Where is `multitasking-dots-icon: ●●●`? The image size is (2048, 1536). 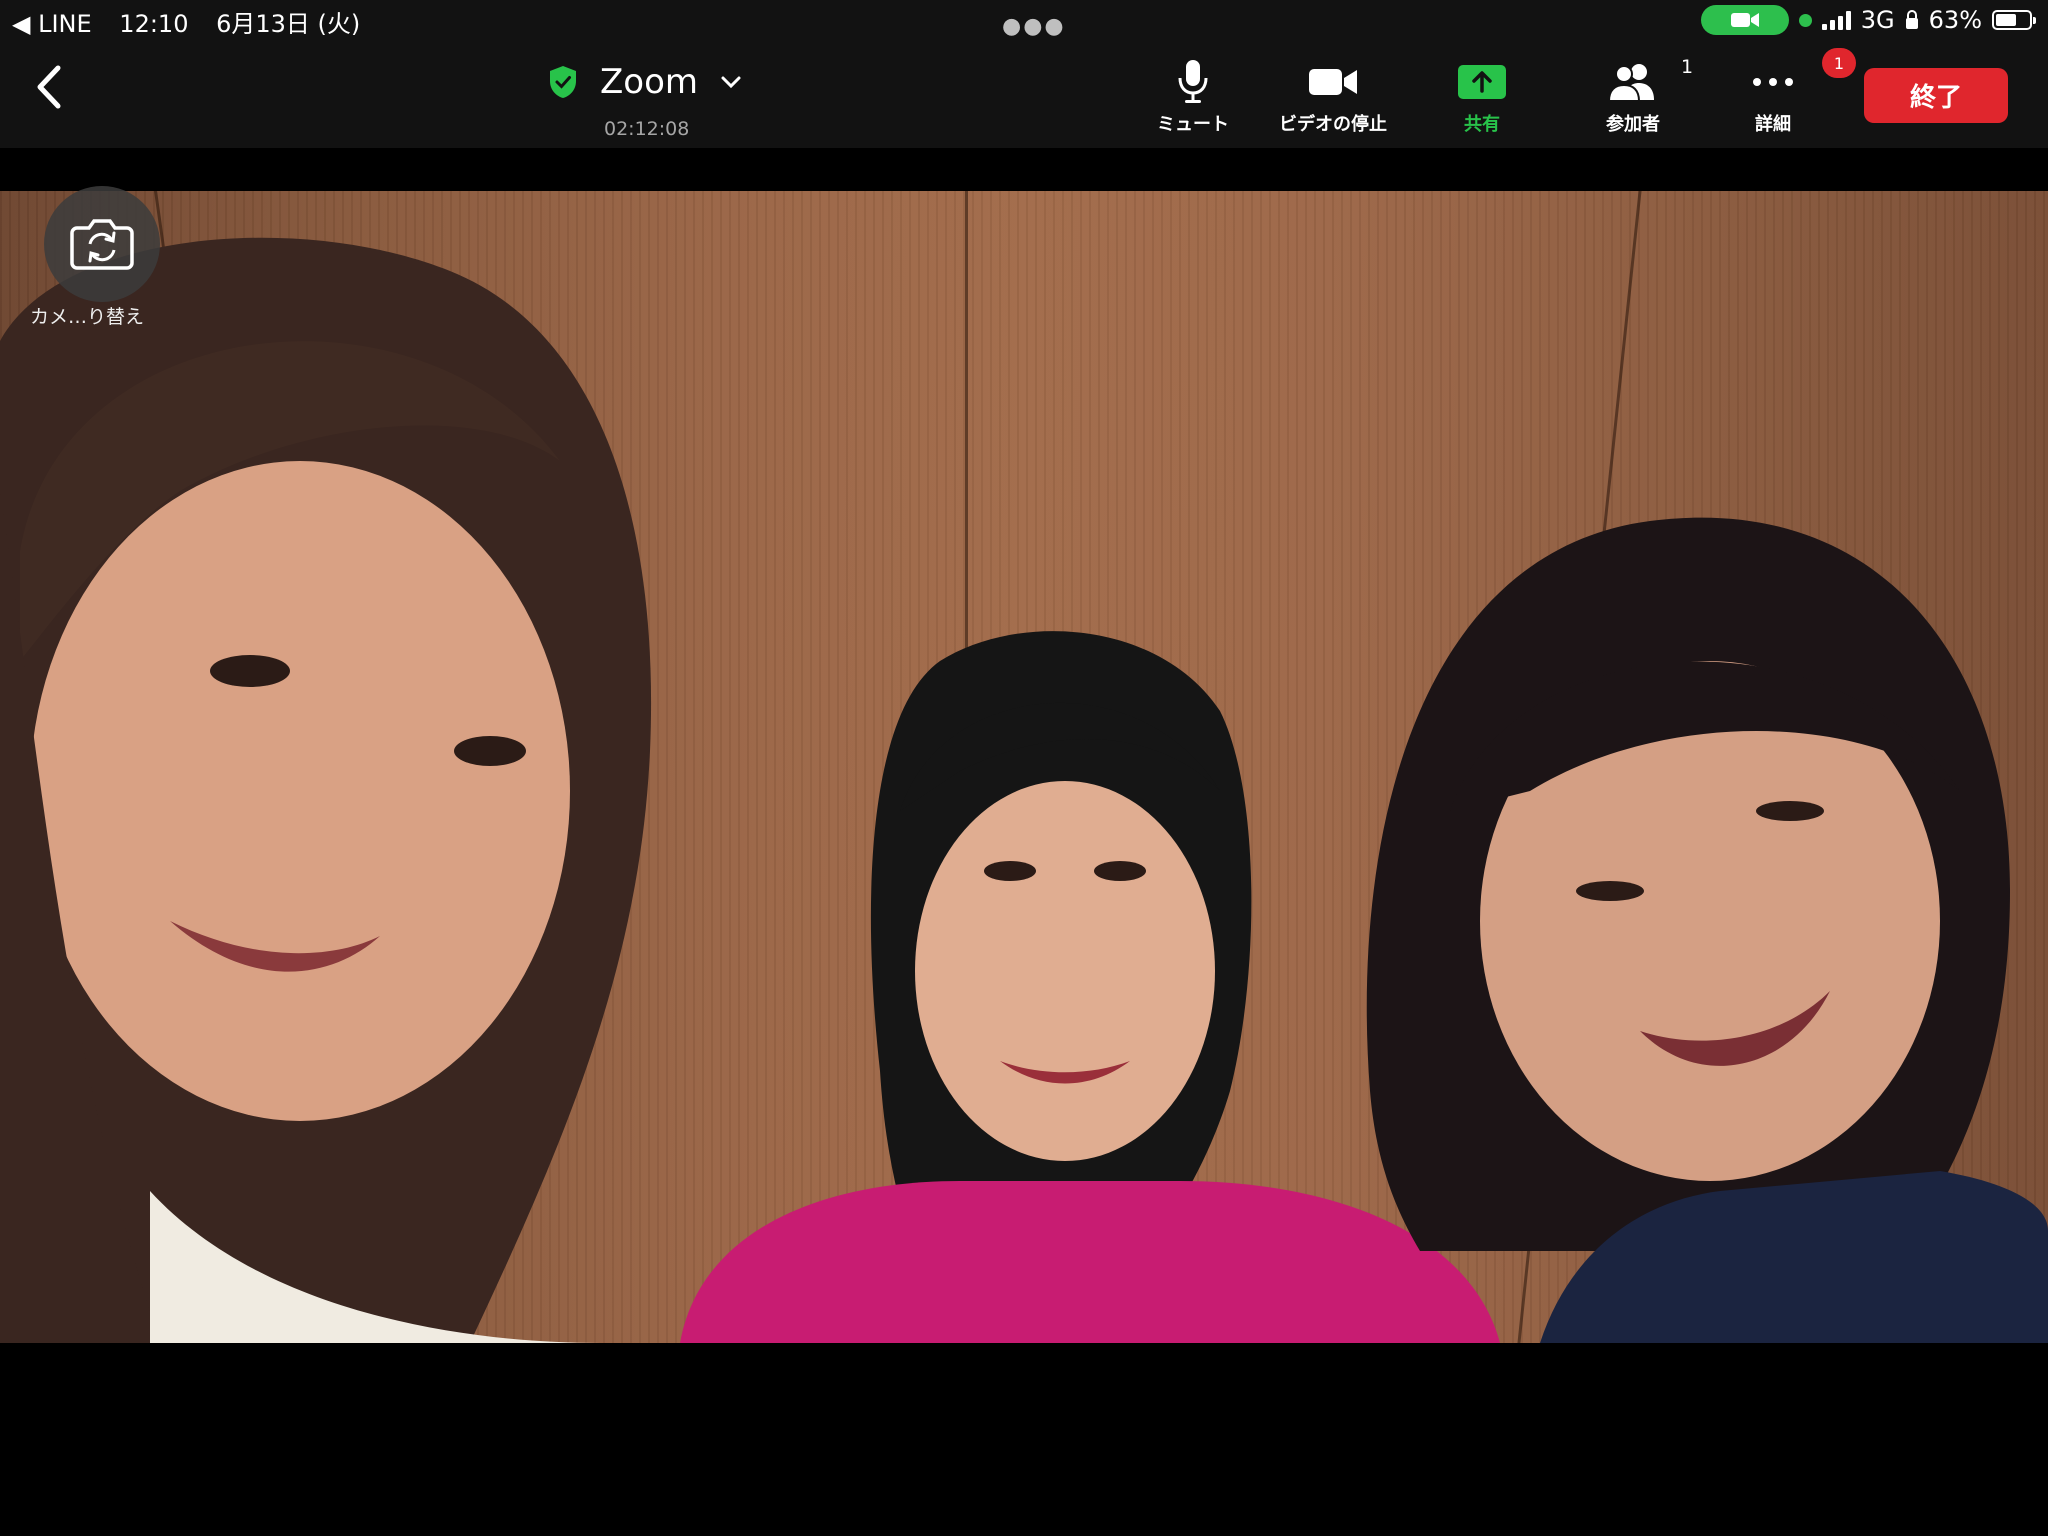 multitasking-dots-icon: ●●● is located at coordinates (1034, 26).